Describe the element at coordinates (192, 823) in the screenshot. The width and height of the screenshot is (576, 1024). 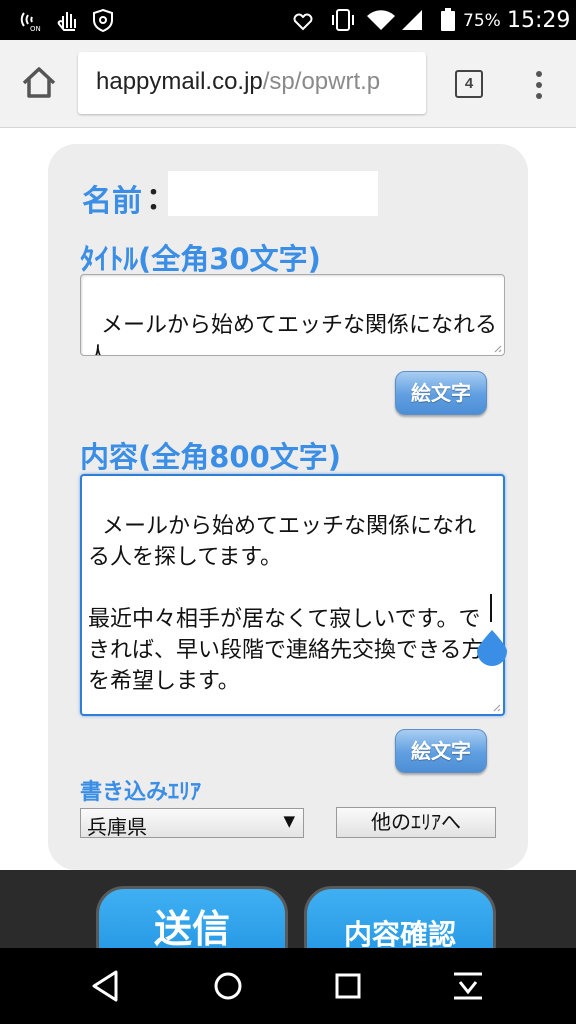
I see `area-select: 兵庫県 ▼` at that location.